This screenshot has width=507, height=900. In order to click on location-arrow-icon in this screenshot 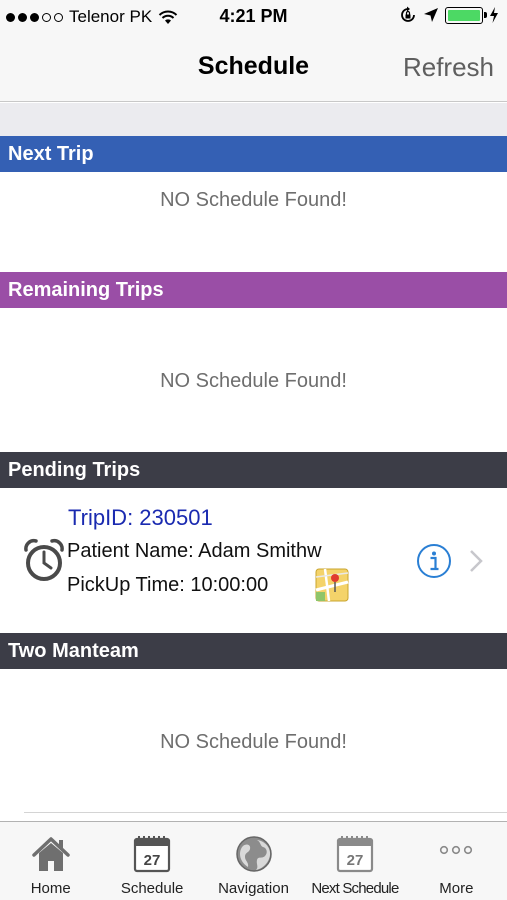, I will do `click(431, 15)`.